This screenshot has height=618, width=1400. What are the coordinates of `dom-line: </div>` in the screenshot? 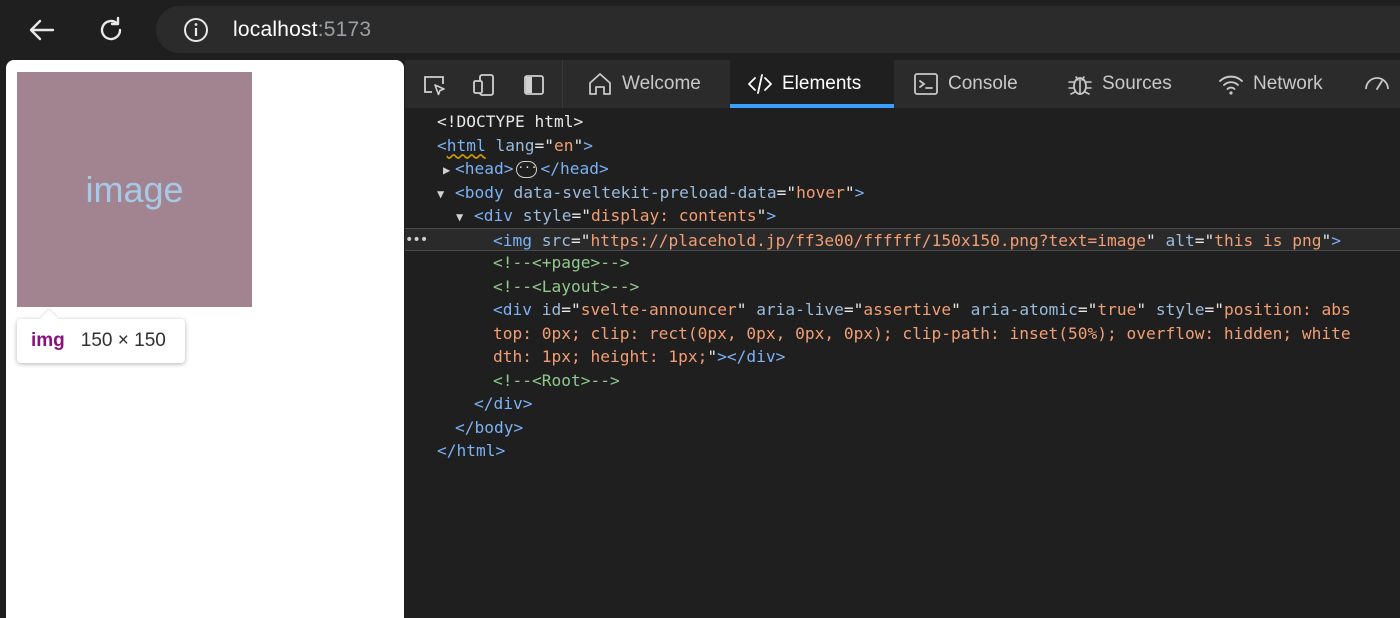 It's located at (902, 404).